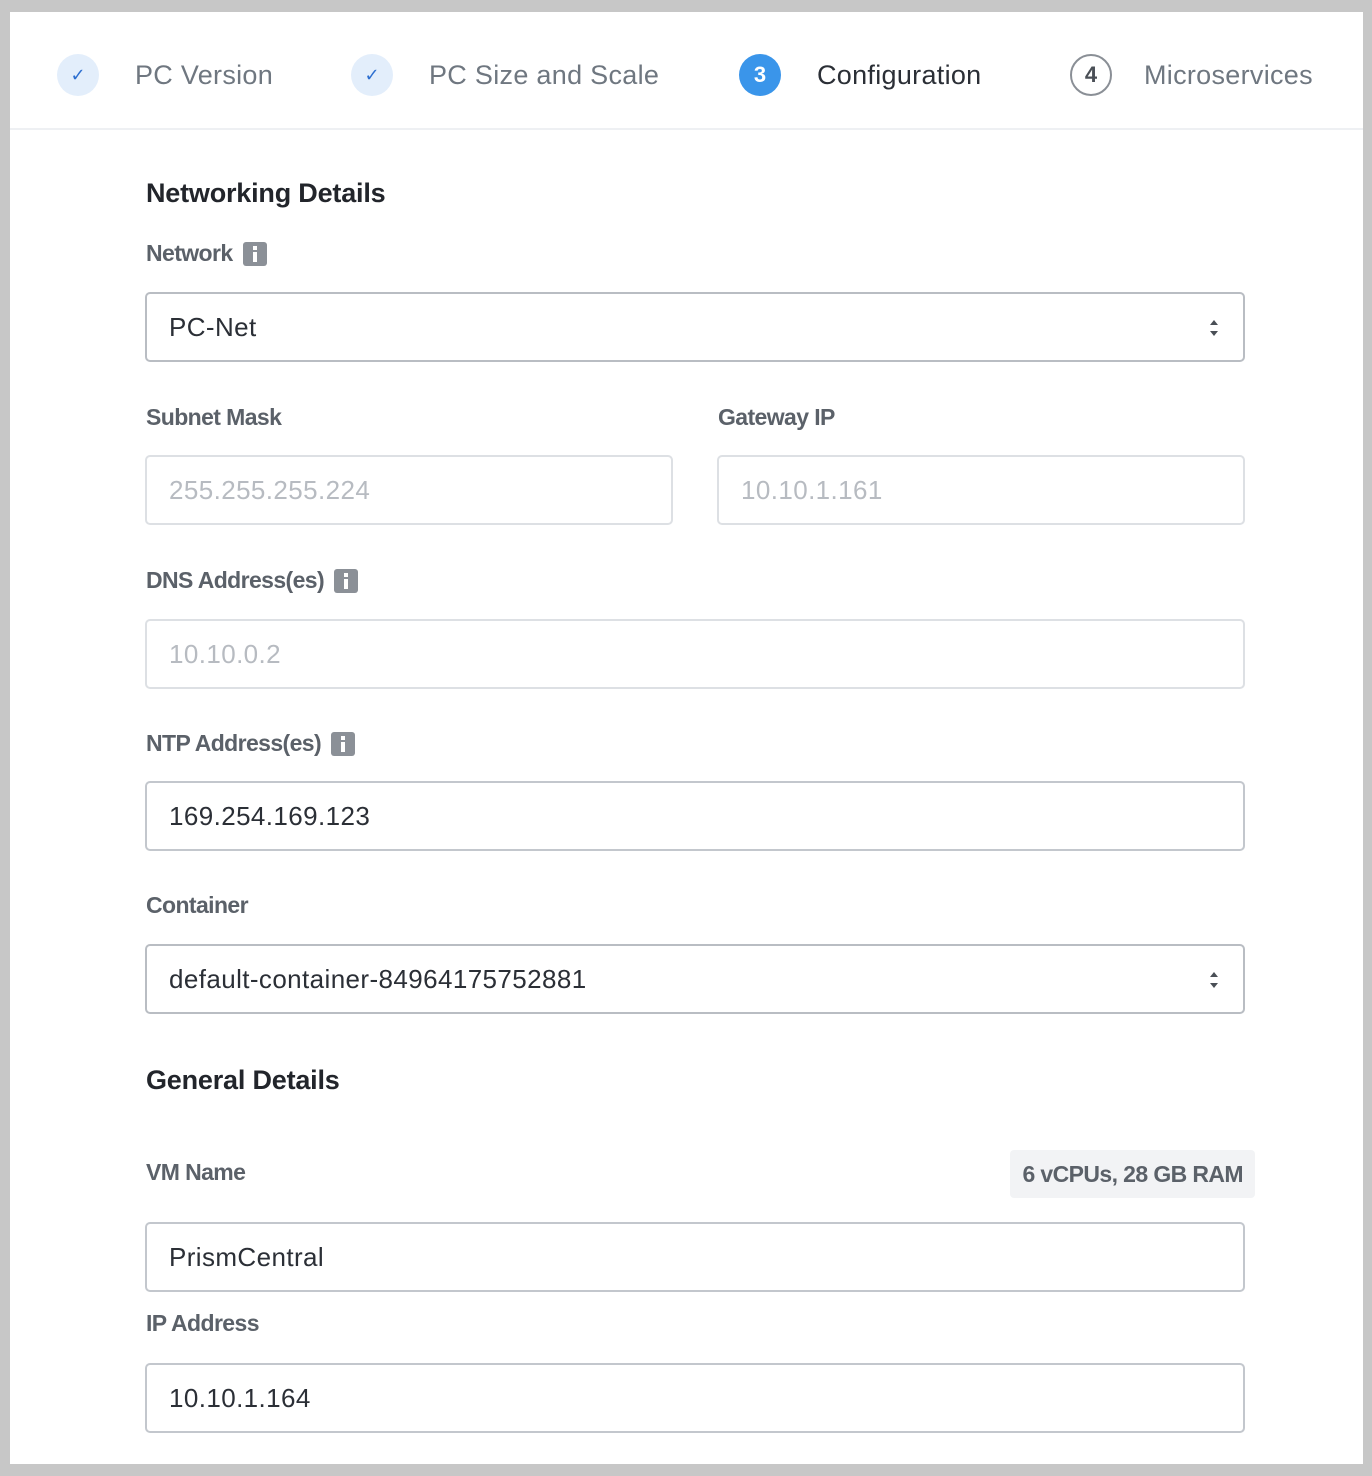 The image size is (1372, 1476). What do you see at coordinates (1132, 1174) in the screenshot?
I see `vm-resources-badge: 6 vCPUs, 28 GB RAM` at bounding box center [1132, 1174].